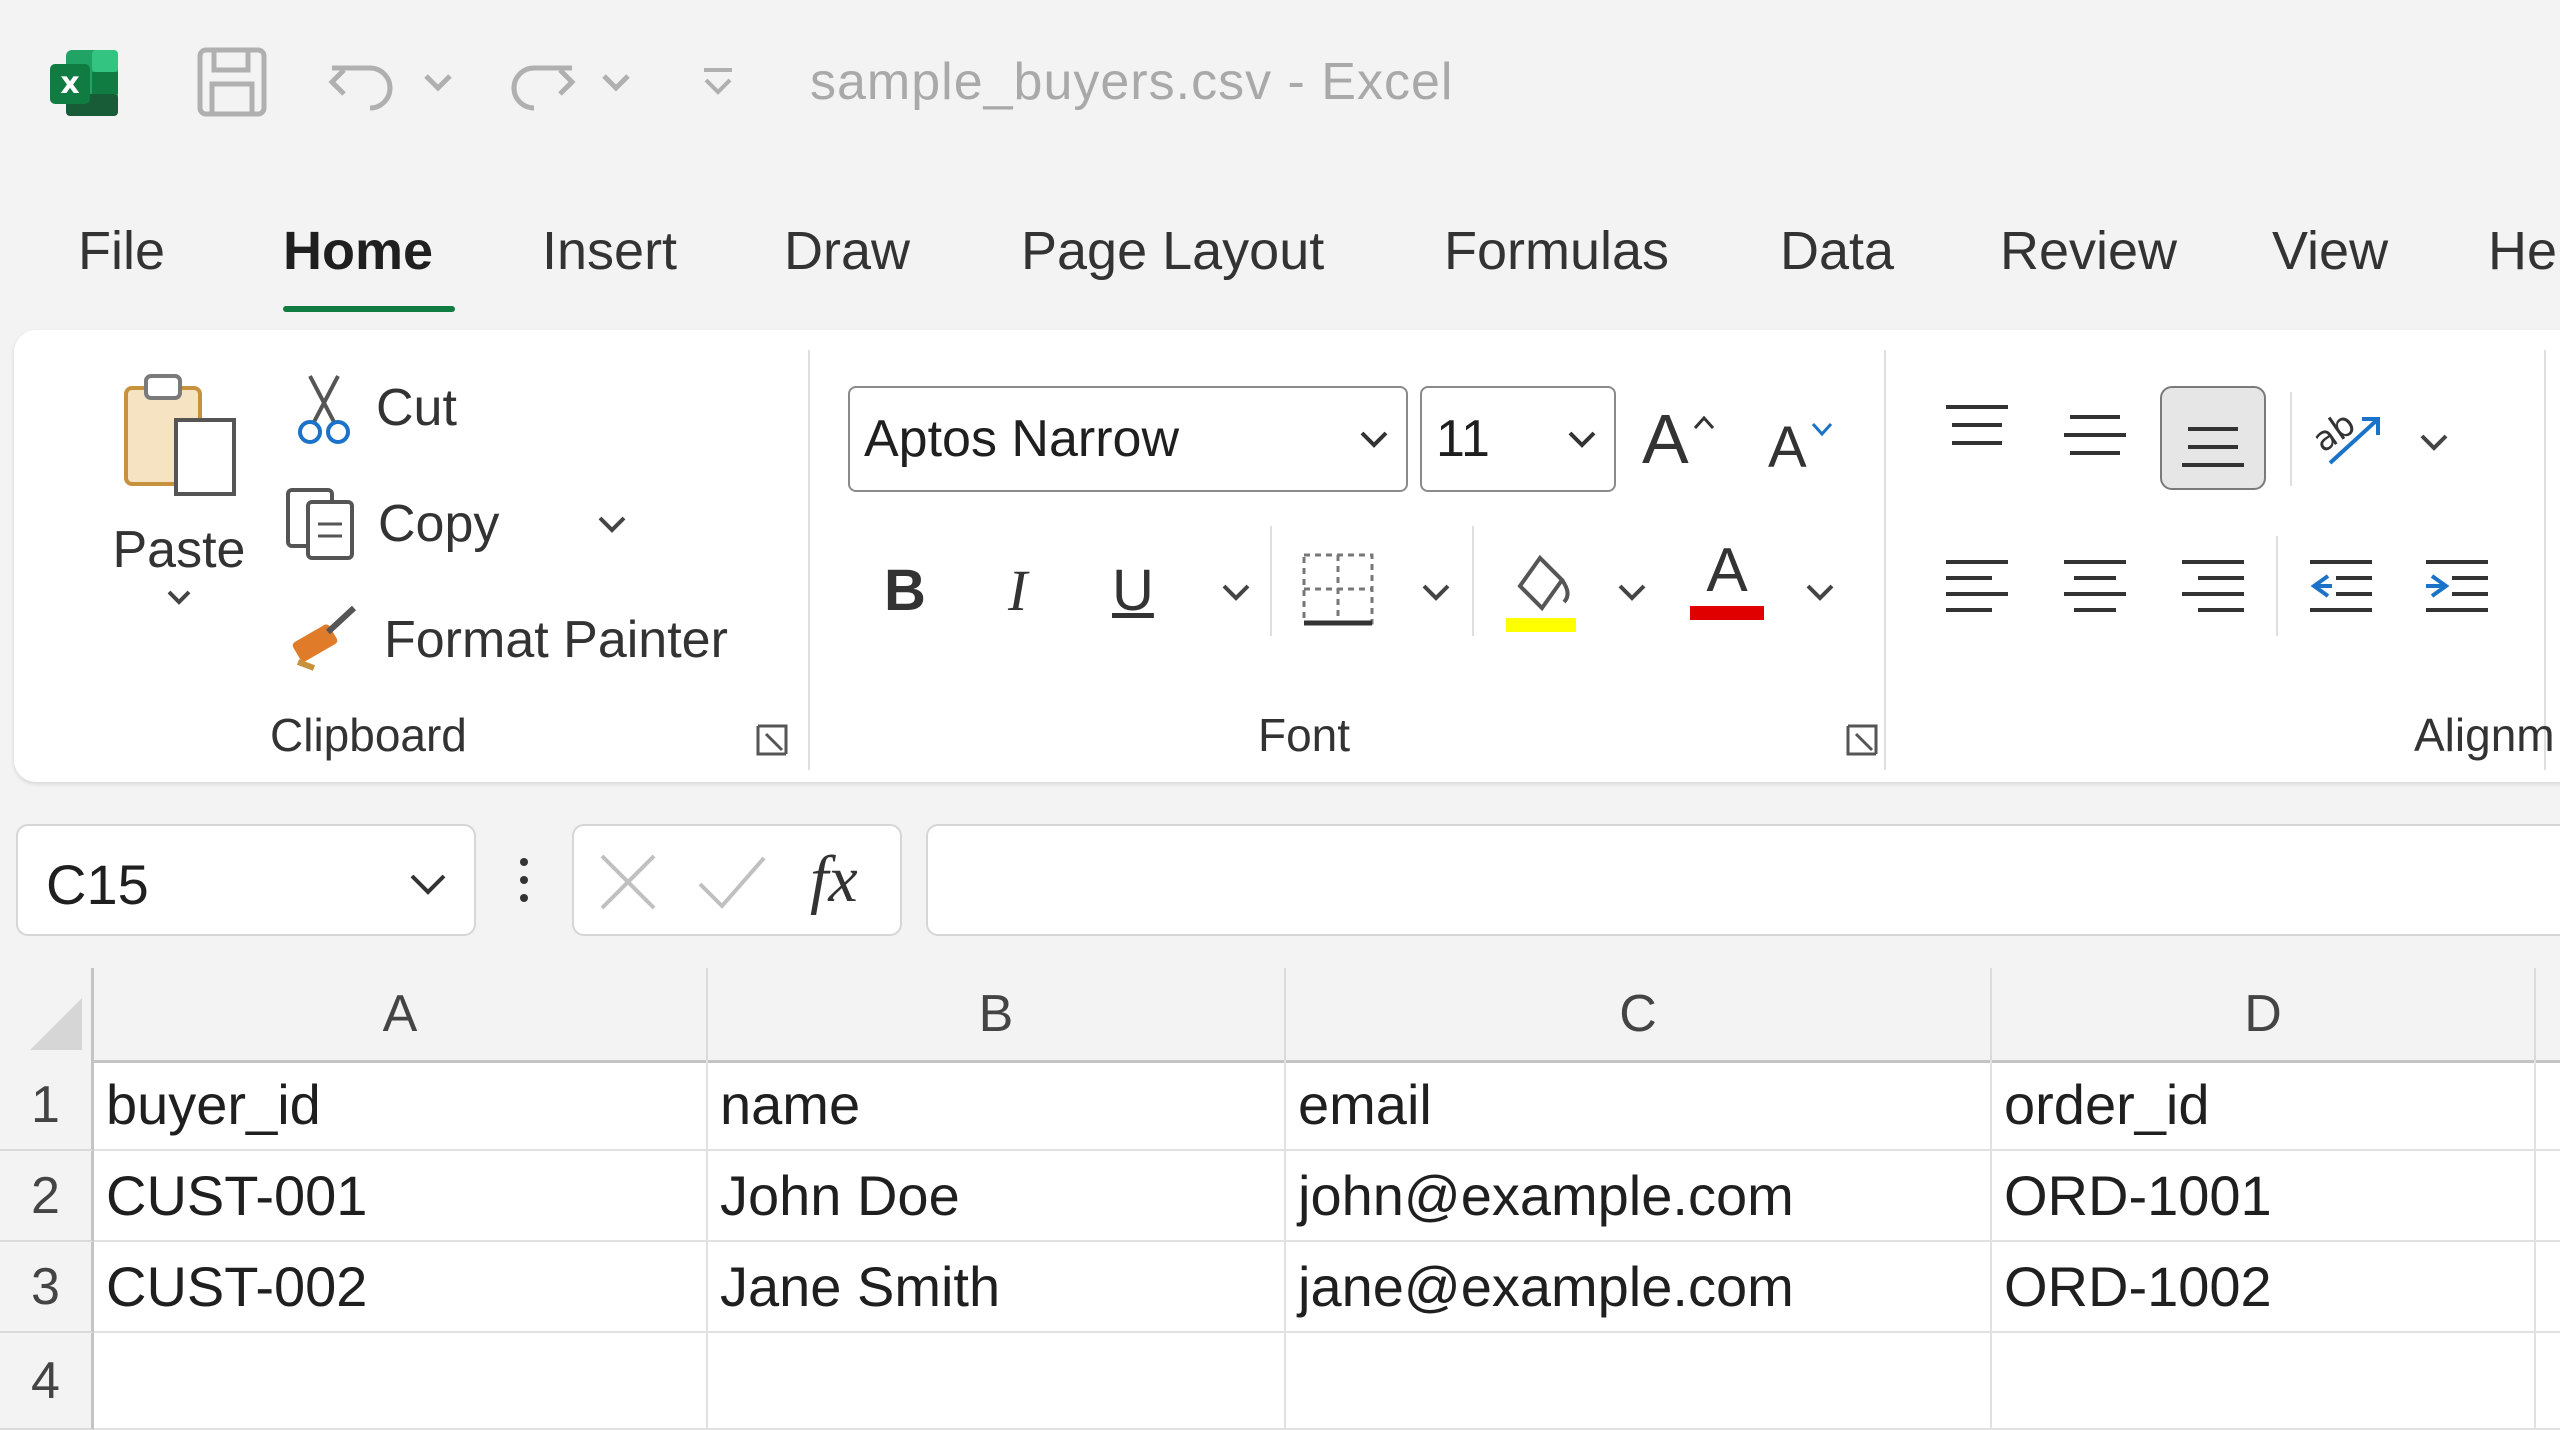 Image resolution: width=2560 pixels, height=1430 pixels. What do you see at coordinates (401, 1014) in the screenshot?
I see `column-header-a: A` at bounding box center [401, 1014].